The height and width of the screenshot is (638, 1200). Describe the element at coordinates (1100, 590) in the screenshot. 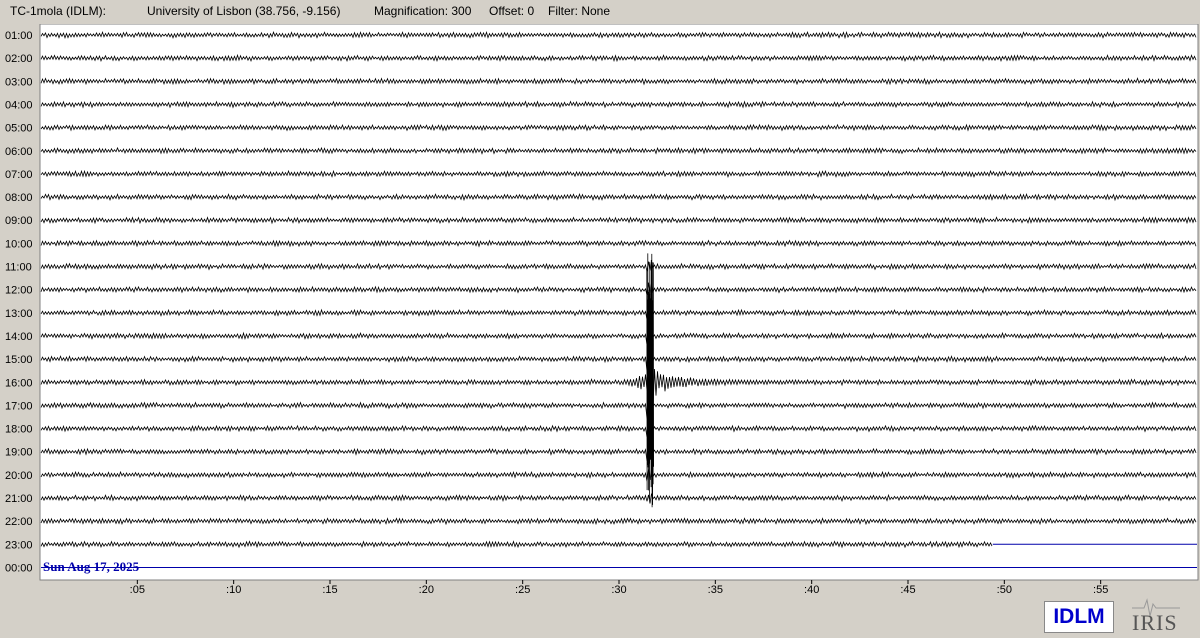

I see `x-tick-label: :55` at that location.